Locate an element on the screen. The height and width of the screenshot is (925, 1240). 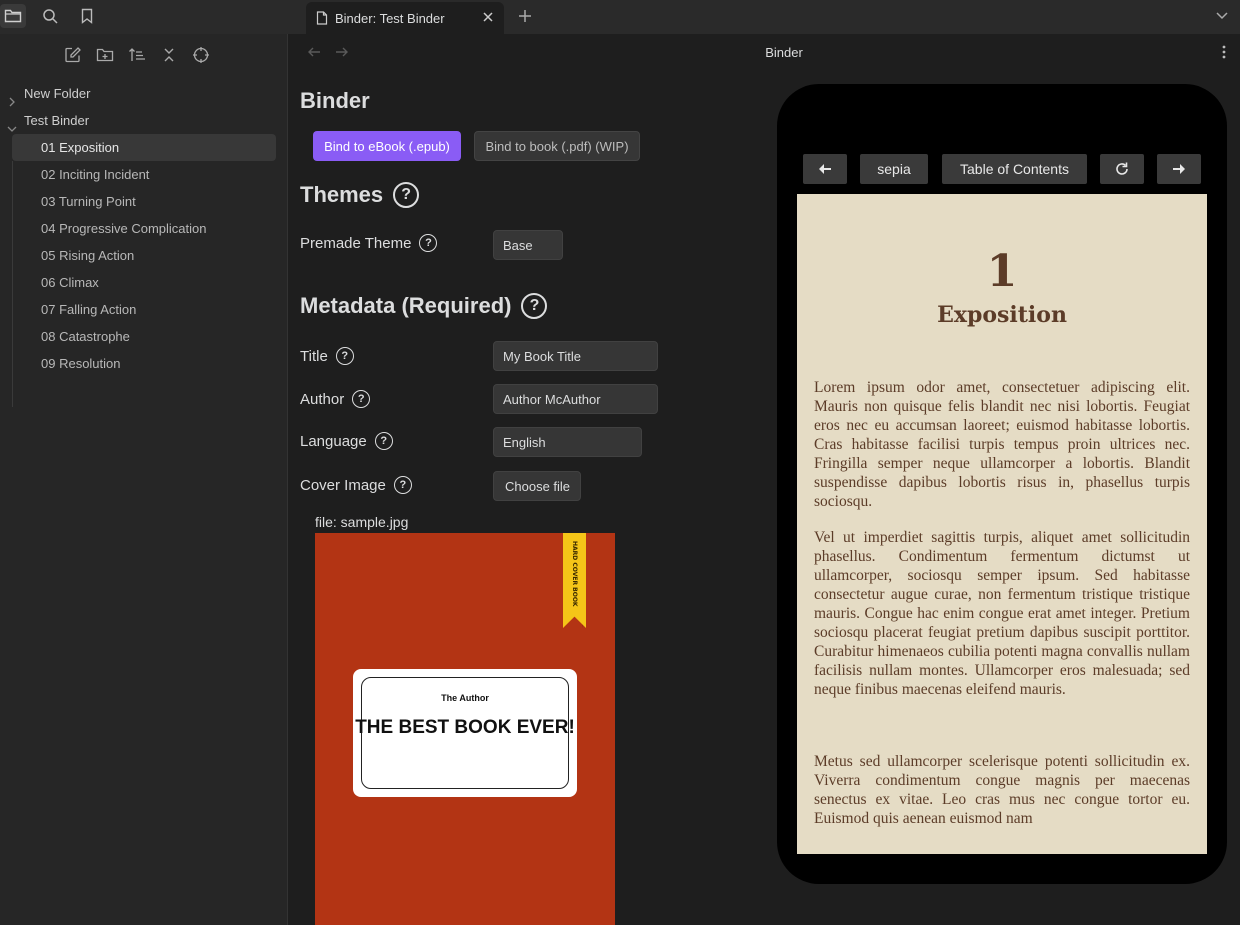
chevron-right-icon is located at coordinates (12, 98).